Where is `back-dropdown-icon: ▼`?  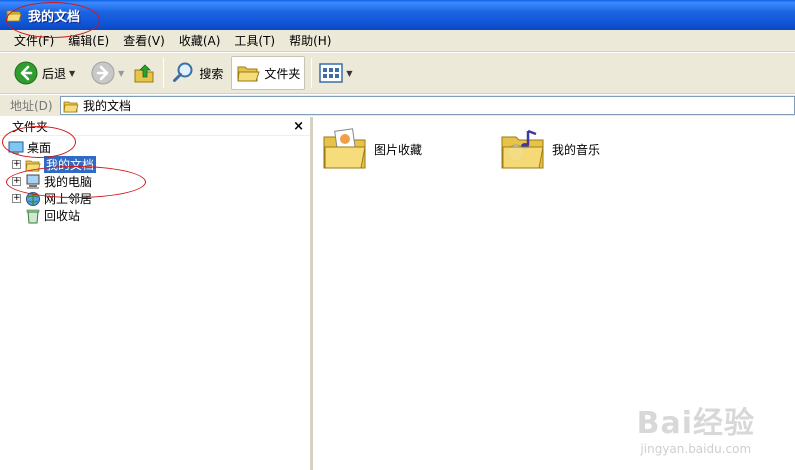 back-dropdown-icon: ▼ is located at coordinates (72, 73).